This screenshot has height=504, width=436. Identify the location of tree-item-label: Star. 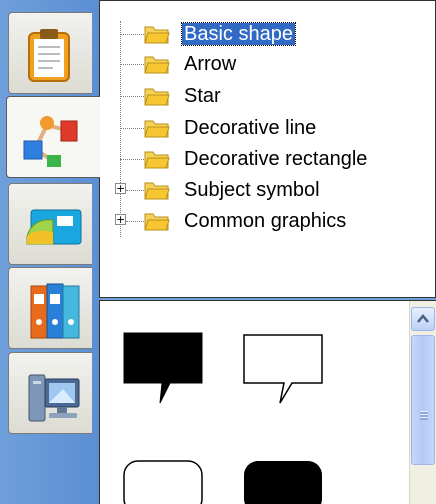
(202, 96).